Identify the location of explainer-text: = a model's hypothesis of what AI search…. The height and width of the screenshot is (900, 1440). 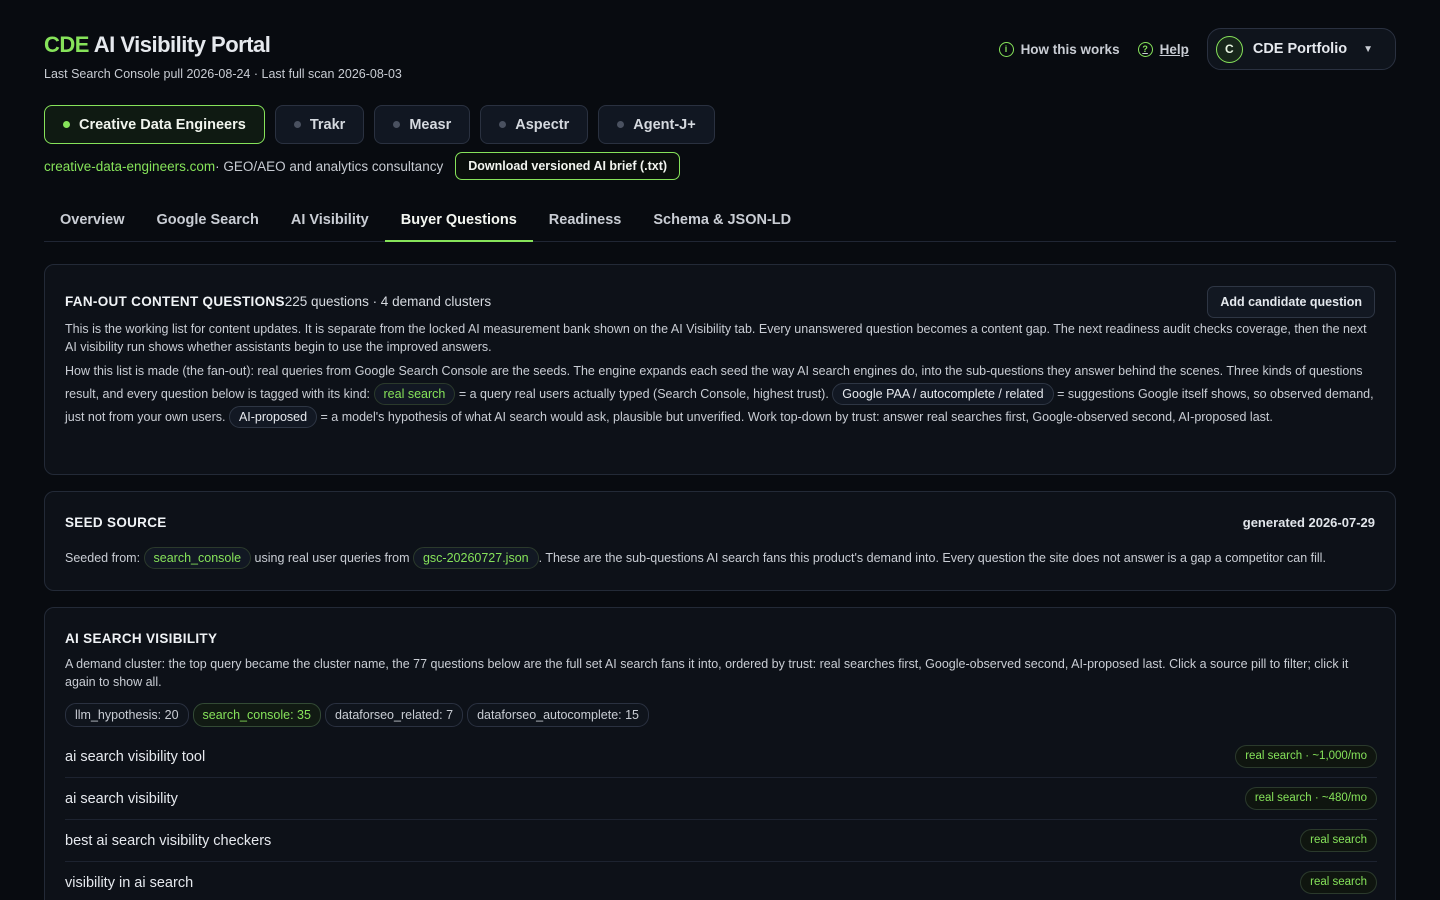
(795, 417).